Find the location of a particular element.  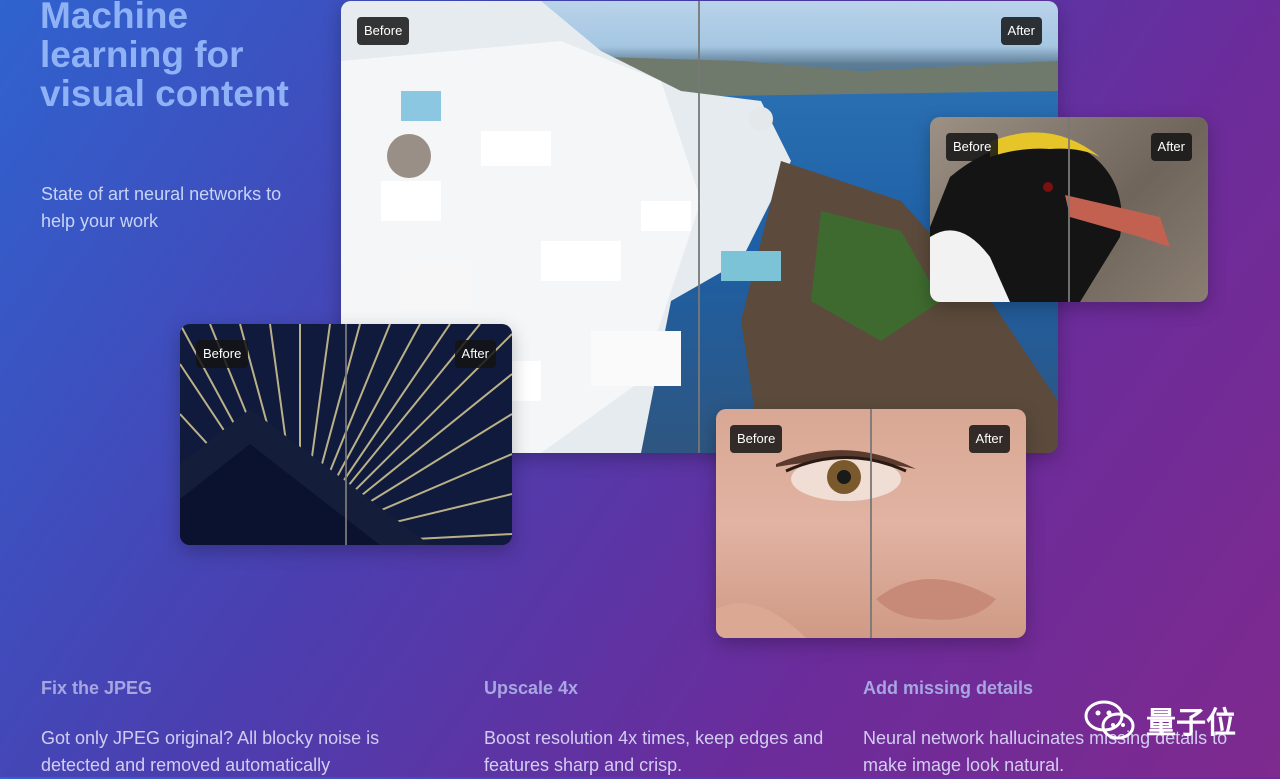

wechat-icon is located at coordinates (1109, 720).